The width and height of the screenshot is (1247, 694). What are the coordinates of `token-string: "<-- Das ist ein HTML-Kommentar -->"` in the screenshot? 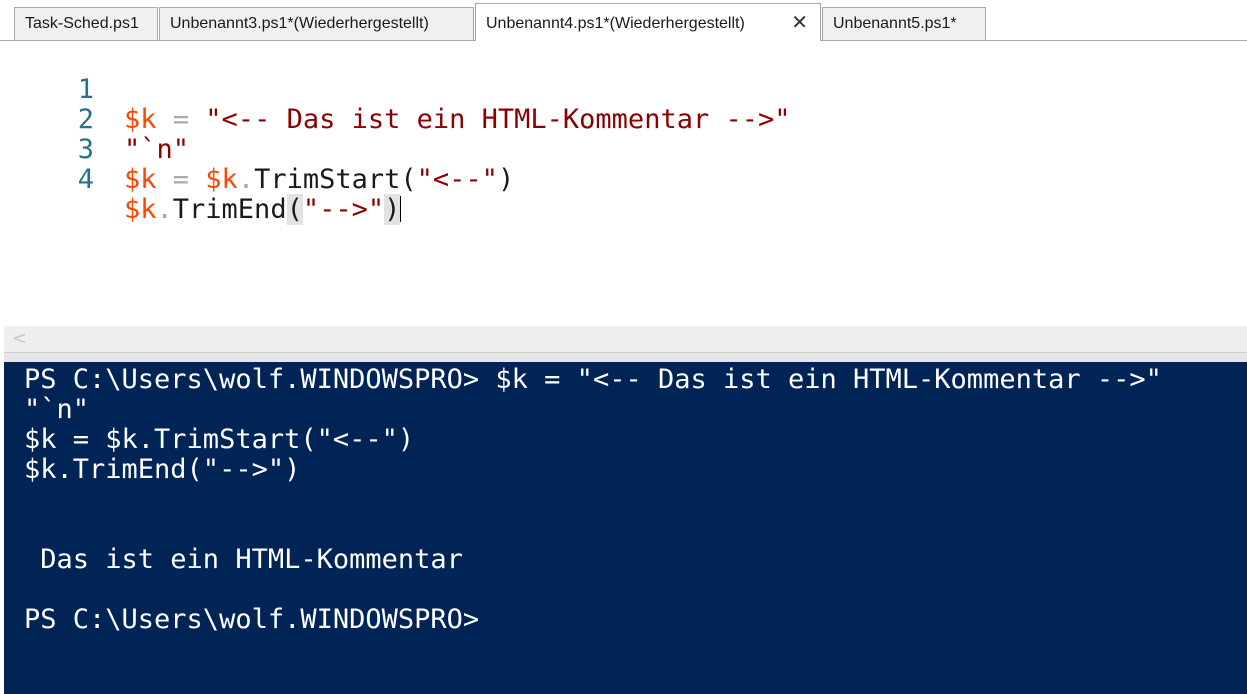 It's located at (498, 119).